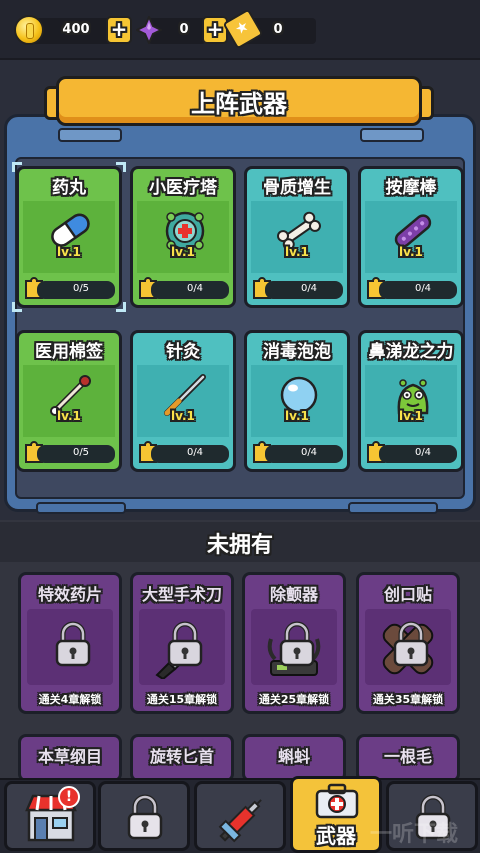  What do you see at coordinates (149, 30) in the screenshot?
I see `gem-icon` at bounding box center [149, 30].